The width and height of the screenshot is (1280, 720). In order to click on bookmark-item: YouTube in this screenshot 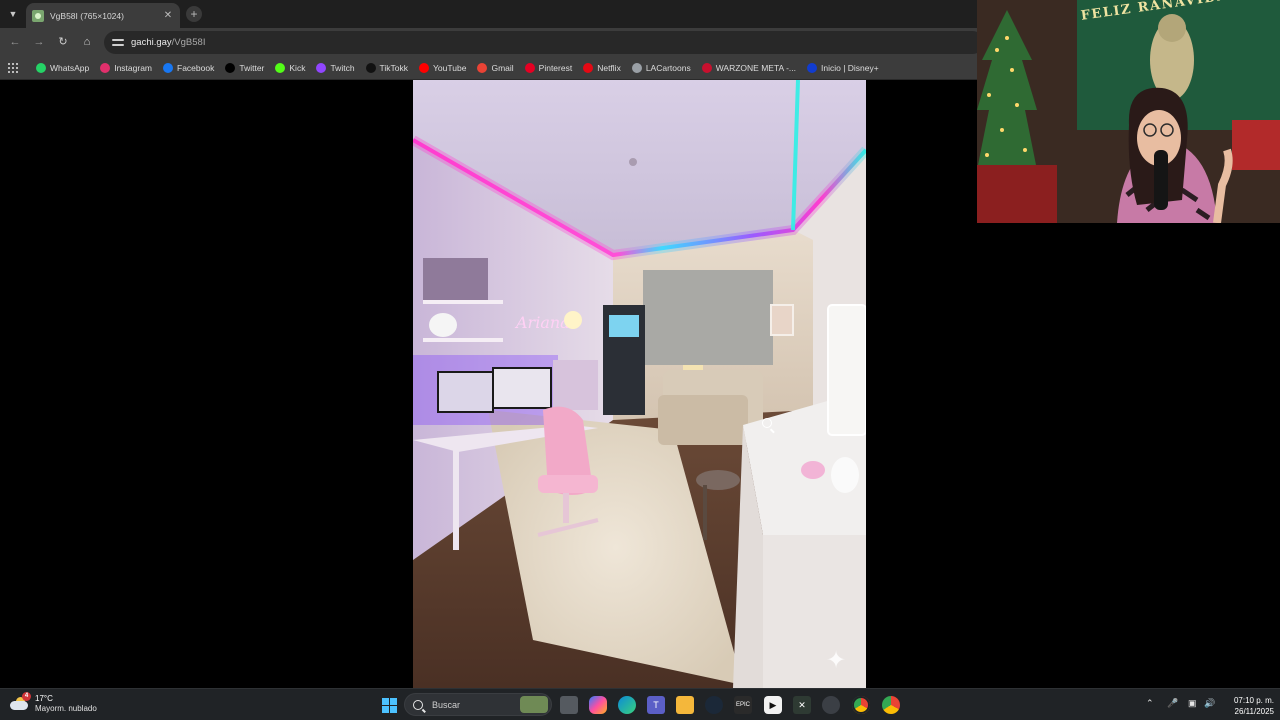, I will do `click(443, 67)`.